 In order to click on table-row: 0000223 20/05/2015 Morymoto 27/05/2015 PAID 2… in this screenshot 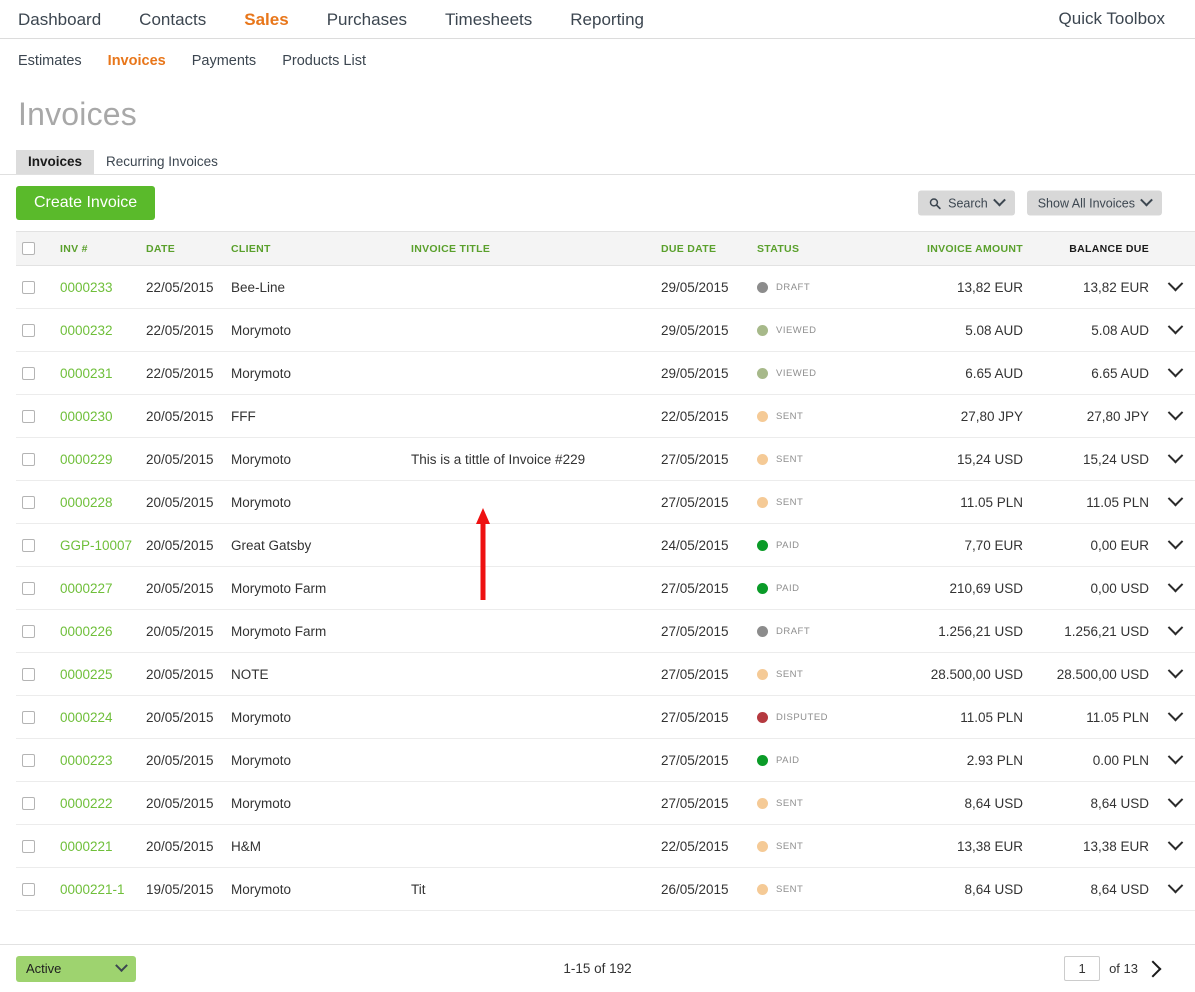, I will do `click(605, 760)`.